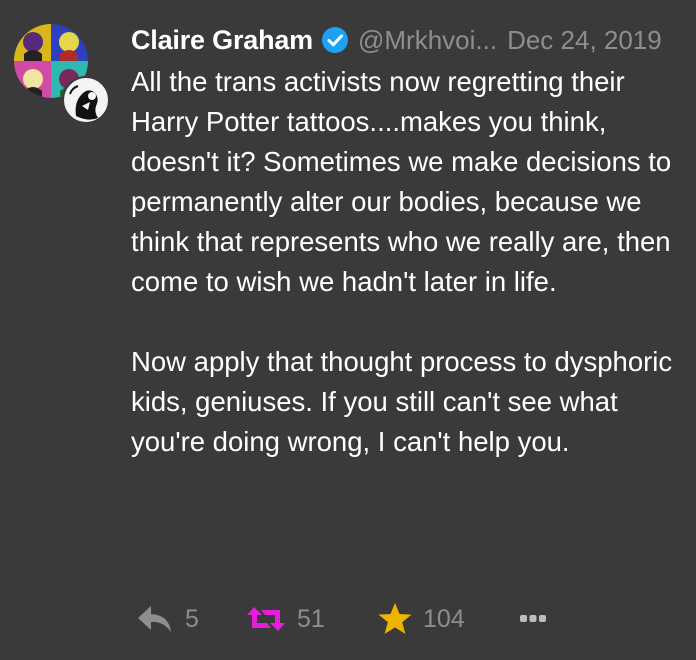 Image resolution: width=696 pixels, height=660 pixels. I want to click on avatar-group, so click(64, 74).